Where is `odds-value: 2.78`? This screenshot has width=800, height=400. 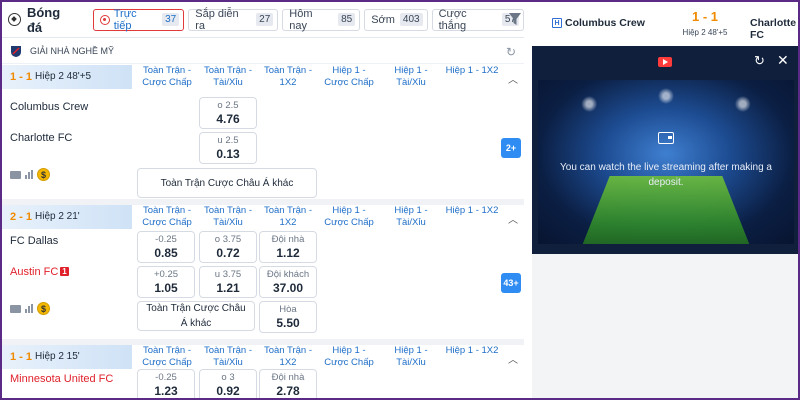
odds-value: 2.78 is located at coordinates (288, 391).